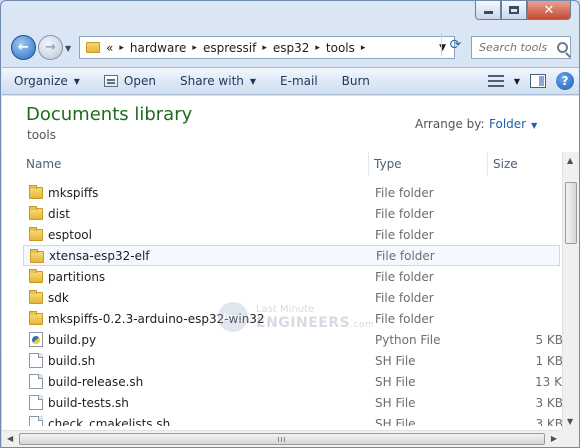 This screenshot has height=448, width=580. What do you see at coordinates (508, 124) in the screenshot?
I see `arrange-by-value: Folder` at bounding box center [508, 124].